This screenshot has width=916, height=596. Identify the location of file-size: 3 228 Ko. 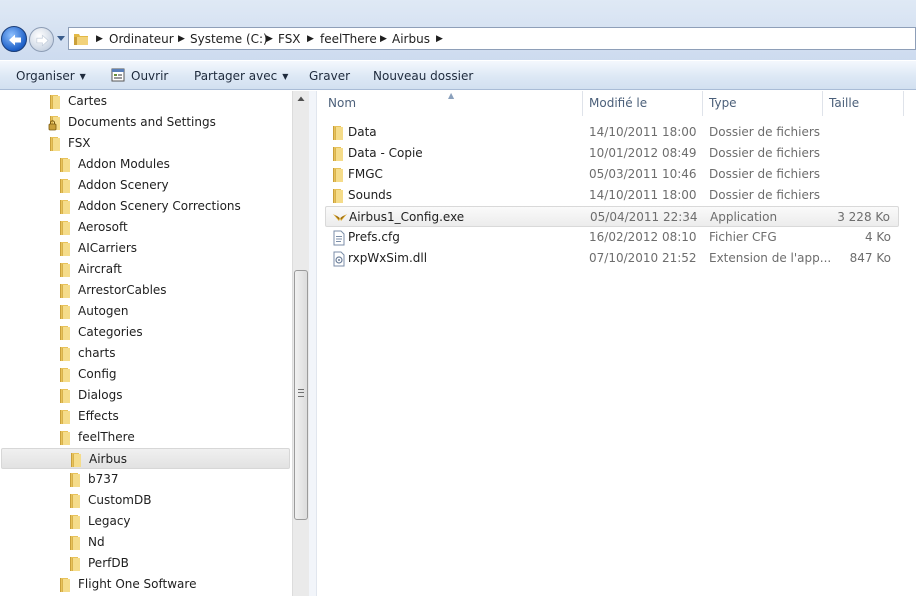
(863, 217).